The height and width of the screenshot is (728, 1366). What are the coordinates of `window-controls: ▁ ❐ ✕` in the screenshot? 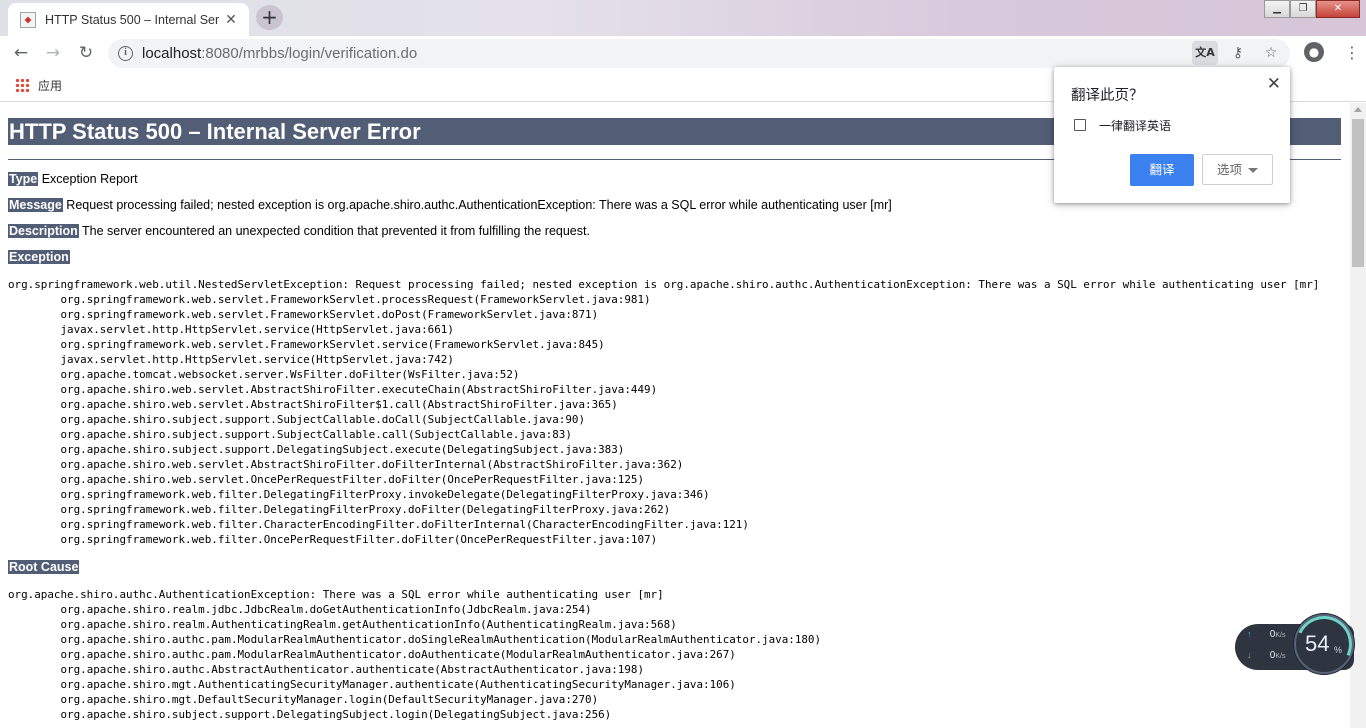 It's located at (1312, 9).